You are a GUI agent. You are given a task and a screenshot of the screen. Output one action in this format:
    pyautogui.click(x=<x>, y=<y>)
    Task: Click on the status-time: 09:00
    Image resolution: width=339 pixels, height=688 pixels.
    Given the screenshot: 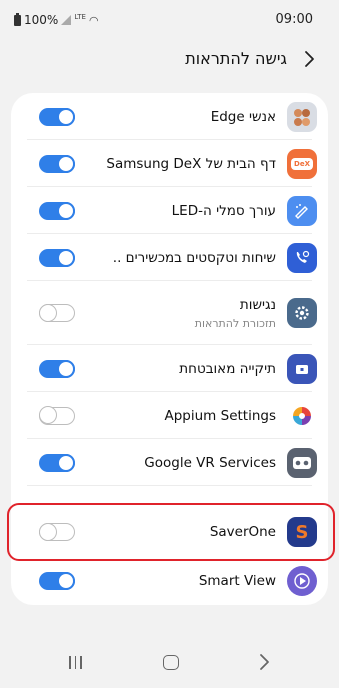 What is the action you would take?
    pyautogui.click(x=294, y=19)
    